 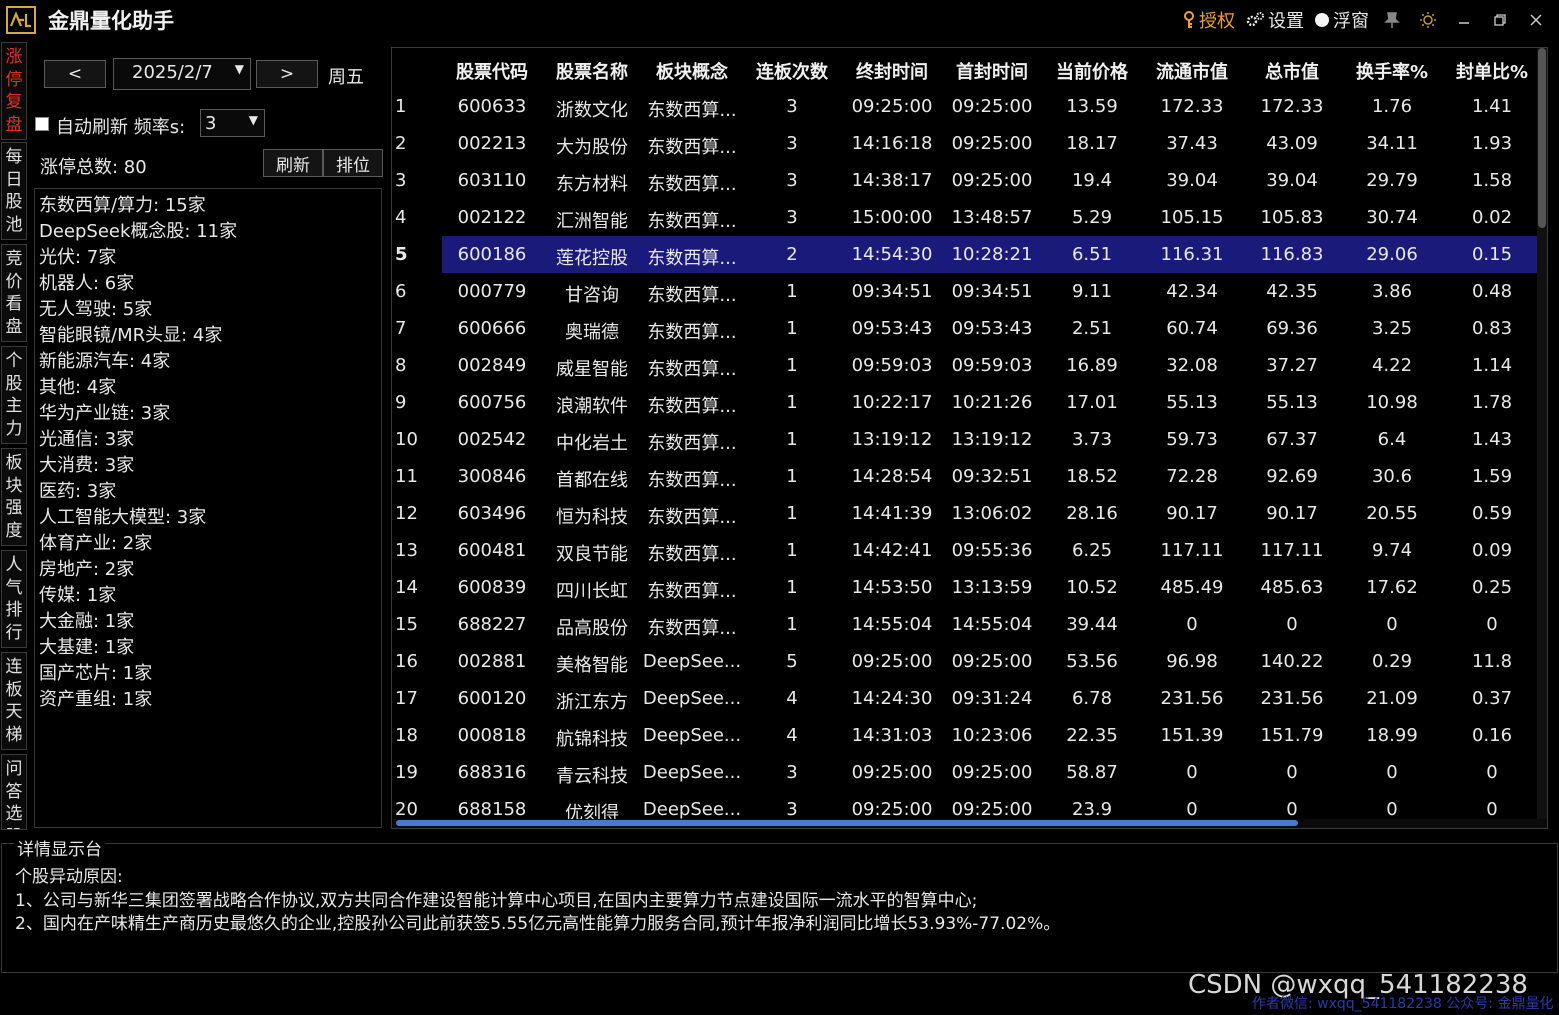 What do you see at coordinates (14, 792) in the screenshot?
I see `tab-qa-stock-picker: 问答选股` at bounding box center [14, 792].